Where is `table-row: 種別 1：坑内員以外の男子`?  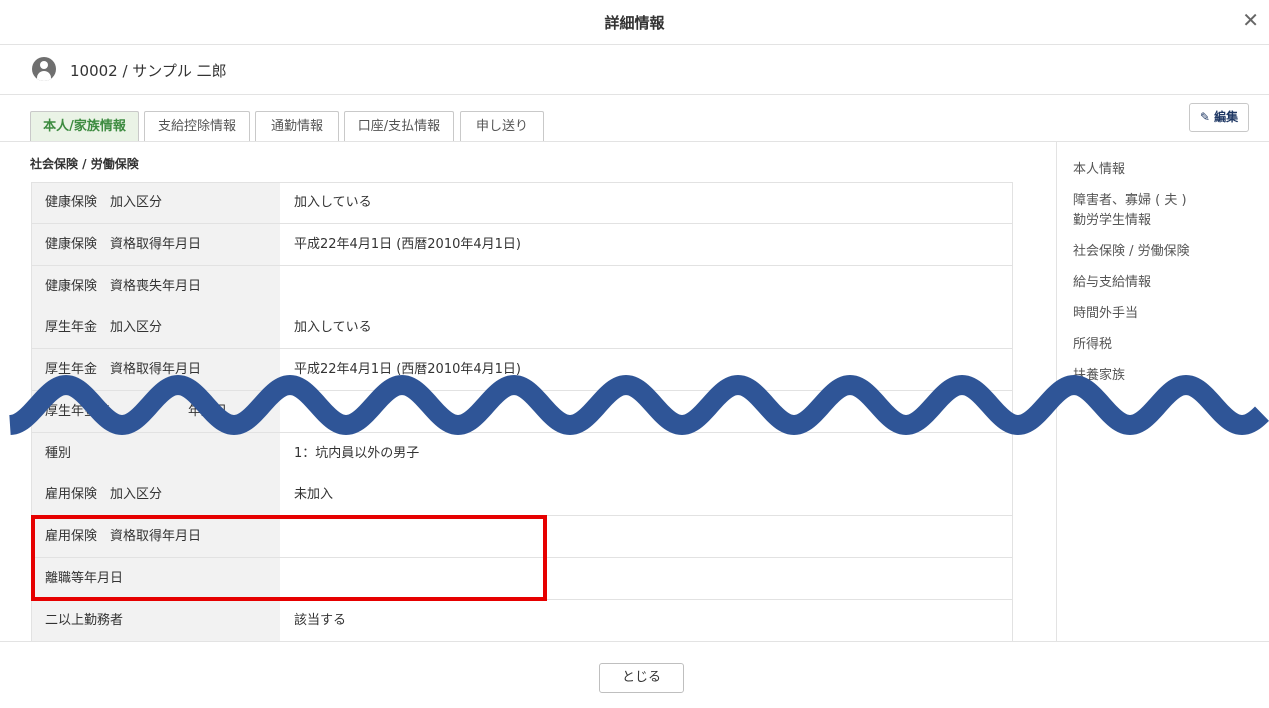
table-row: 種別 1：坑内員以外の男子 is located at coordinates (522, 454).